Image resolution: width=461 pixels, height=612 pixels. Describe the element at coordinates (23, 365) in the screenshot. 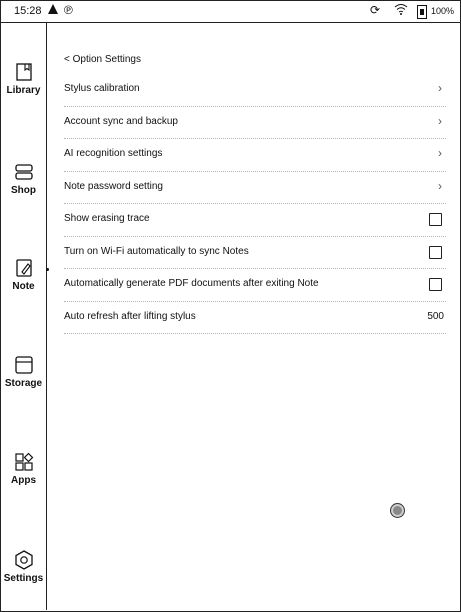

I see `storage-icon` at that location.